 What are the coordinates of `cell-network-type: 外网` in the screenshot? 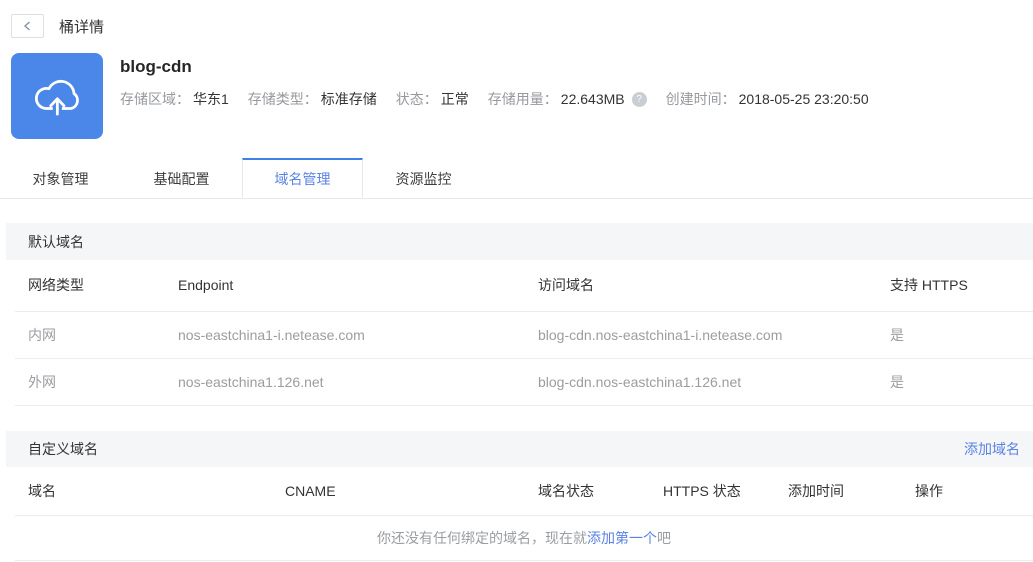 It's located at (90, 382).